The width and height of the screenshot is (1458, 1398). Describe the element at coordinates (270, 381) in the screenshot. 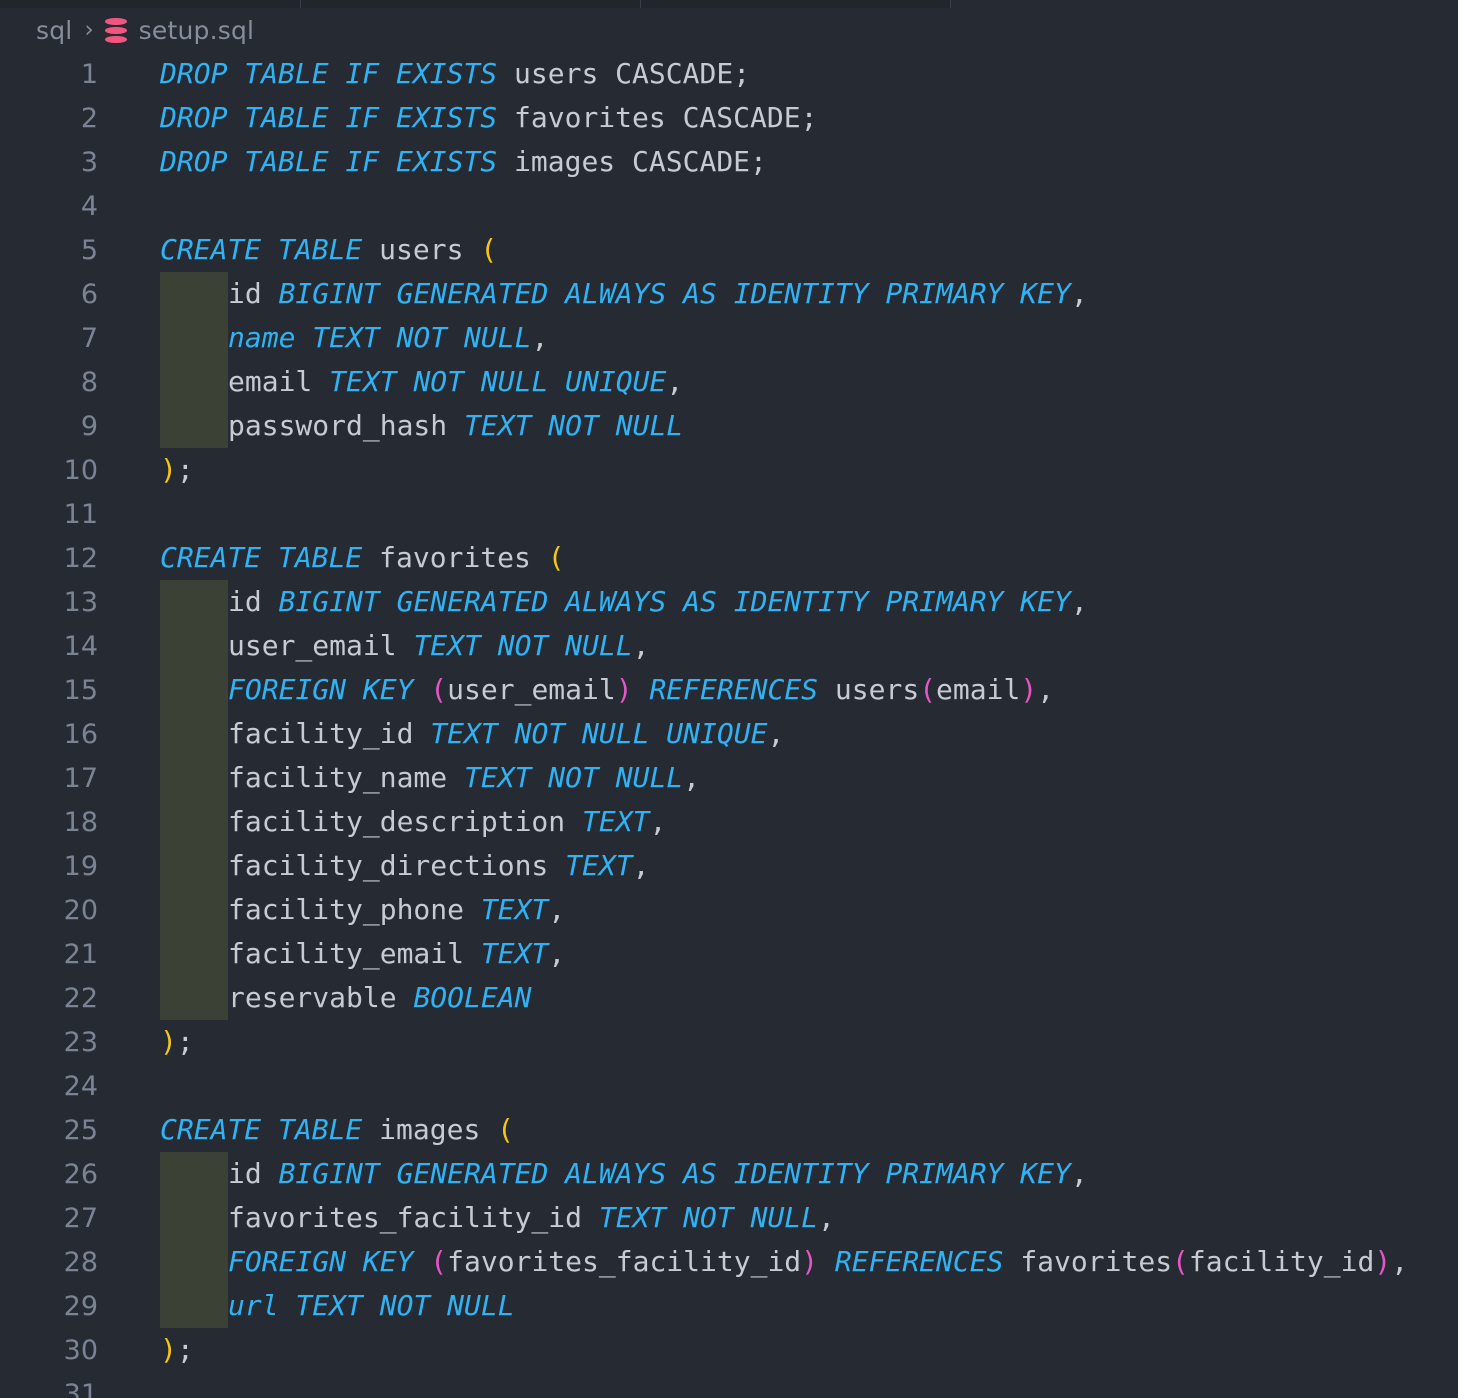

I see `code-token: email` at that location.